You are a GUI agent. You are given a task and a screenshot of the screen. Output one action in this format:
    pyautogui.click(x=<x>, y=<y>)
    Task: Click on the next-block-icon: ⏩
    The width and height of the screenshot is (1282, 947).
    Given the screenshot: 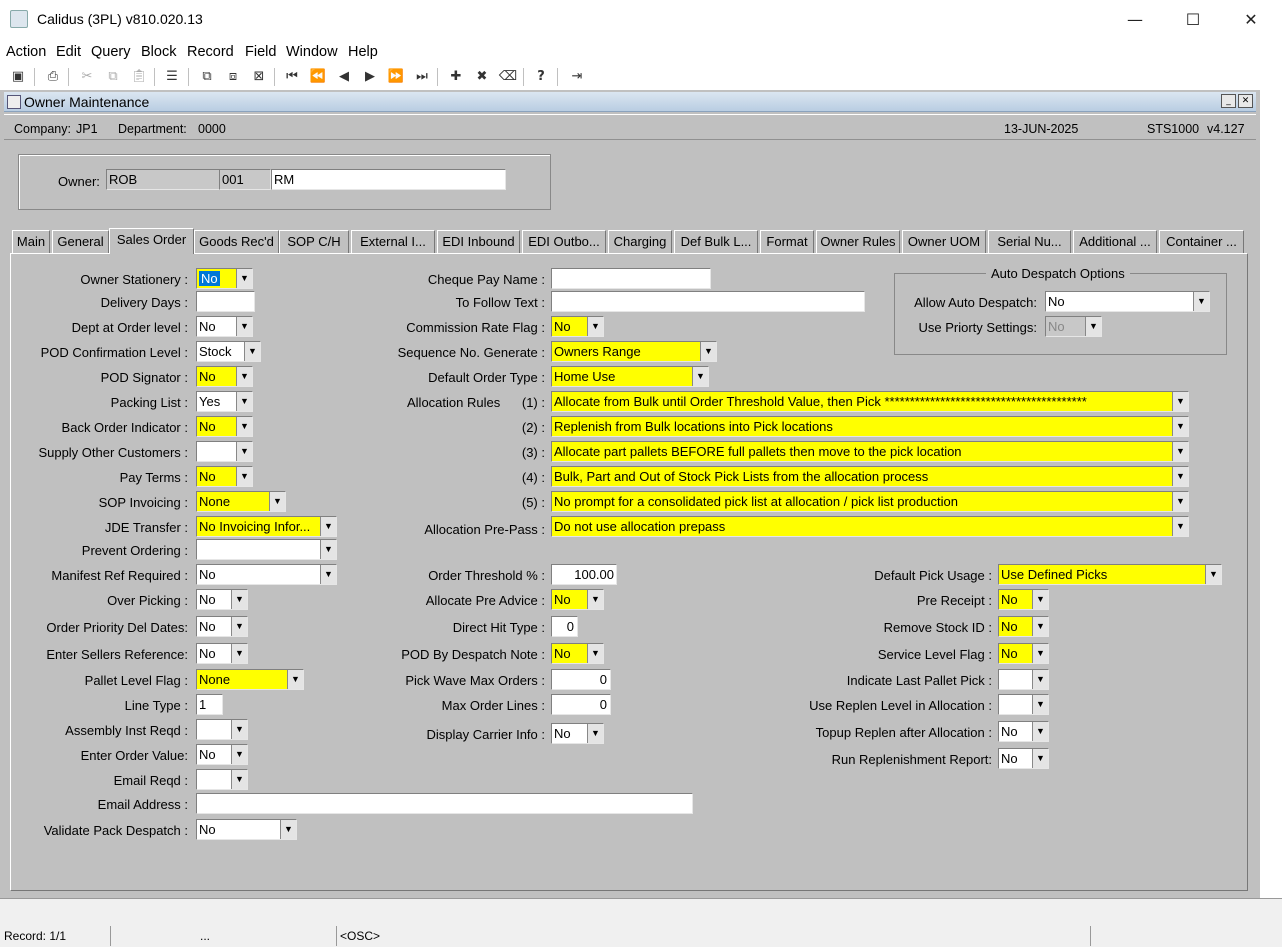 What is the action you would take?
    pyautogui.click(x=396, y=77)
    